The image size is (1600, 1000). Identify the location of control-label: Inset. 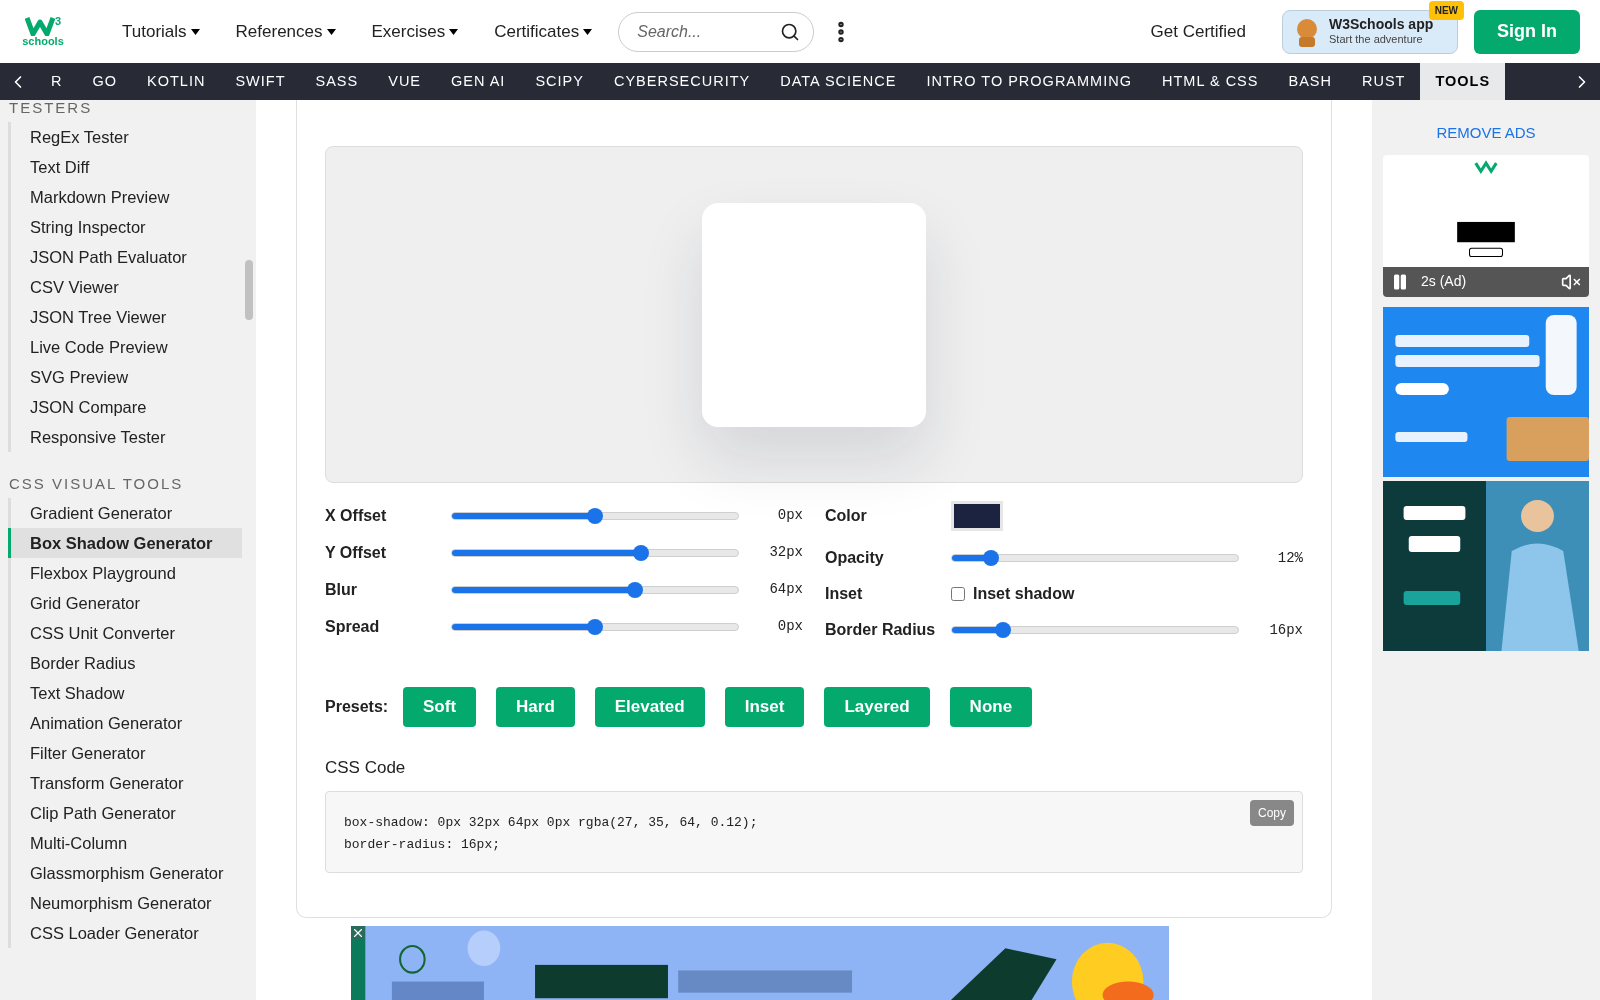
(844, 594).